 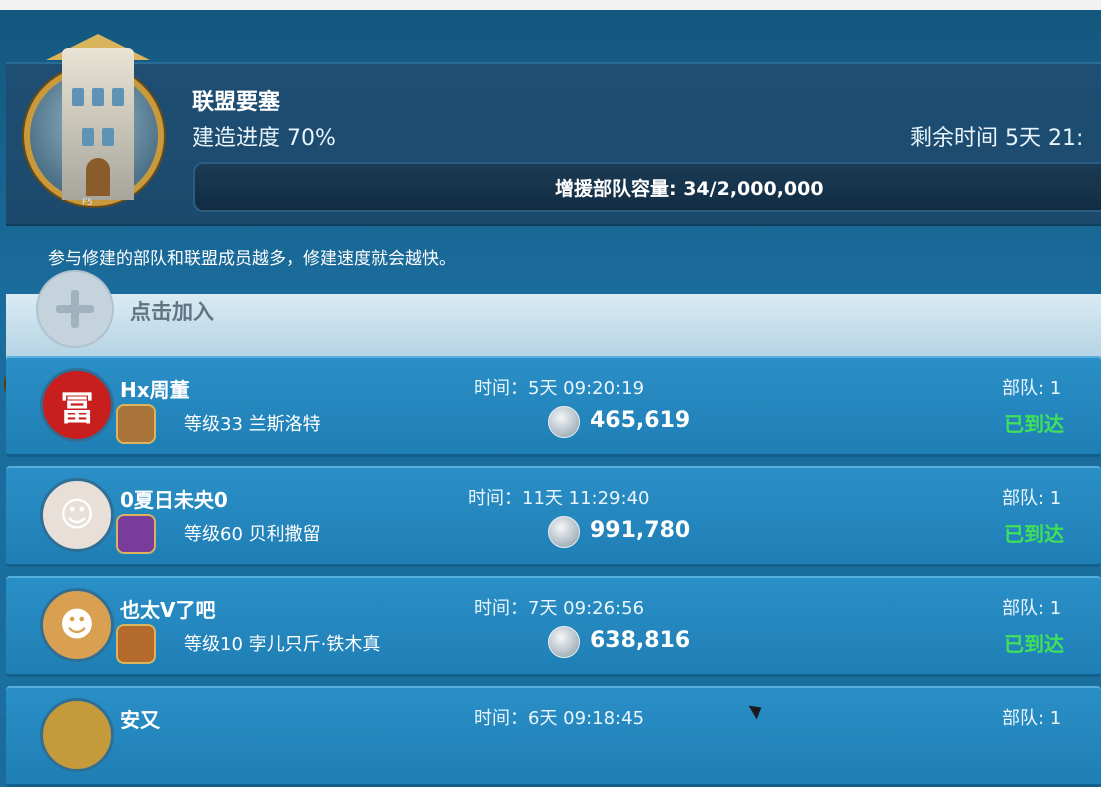 What do you see at coordinates (252, 534) in the screenshot?
I see `member-level-commander: 等级60 贝利撒留` at bounding box center [252, 534].